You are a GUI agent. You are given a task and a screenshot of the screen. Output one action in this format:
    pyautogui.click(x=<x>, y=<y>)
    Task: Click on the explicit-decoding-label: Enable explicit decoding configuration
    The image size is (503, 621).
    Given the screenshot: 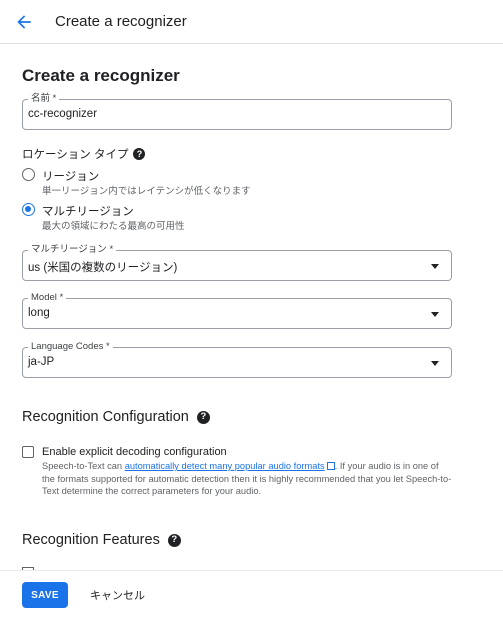 What is the action you would take?
    pyautogui.click(x=134, y=452)
    